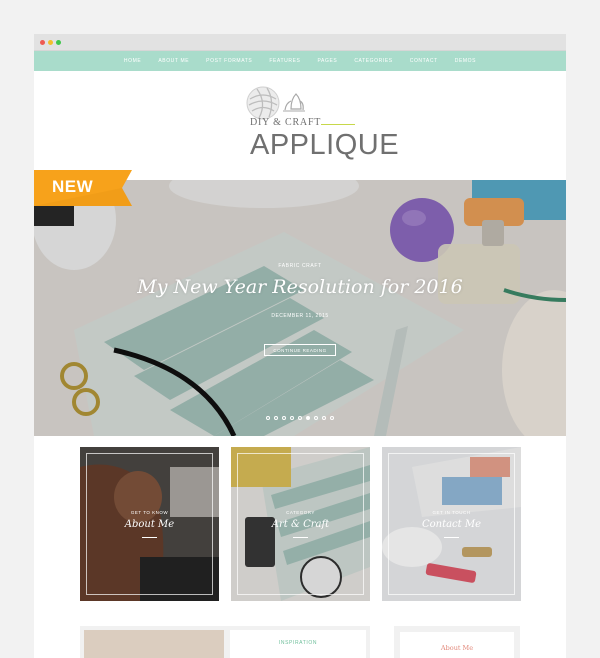 Image resolution: width=600 pixels, height=658 pixels. Describe the element at coordinates (229, 61) in the screenshot. I see `nav-item-post-formats: POST FORMATS` at that location.